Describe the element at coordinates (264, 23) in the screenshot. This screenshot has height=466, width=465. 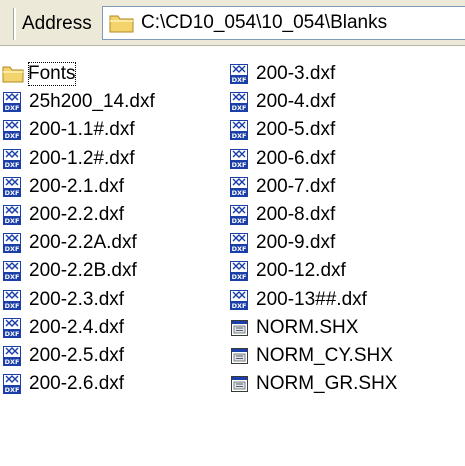
I see `address-path: C:\CD10_054\10_054\Blanks` at that location.